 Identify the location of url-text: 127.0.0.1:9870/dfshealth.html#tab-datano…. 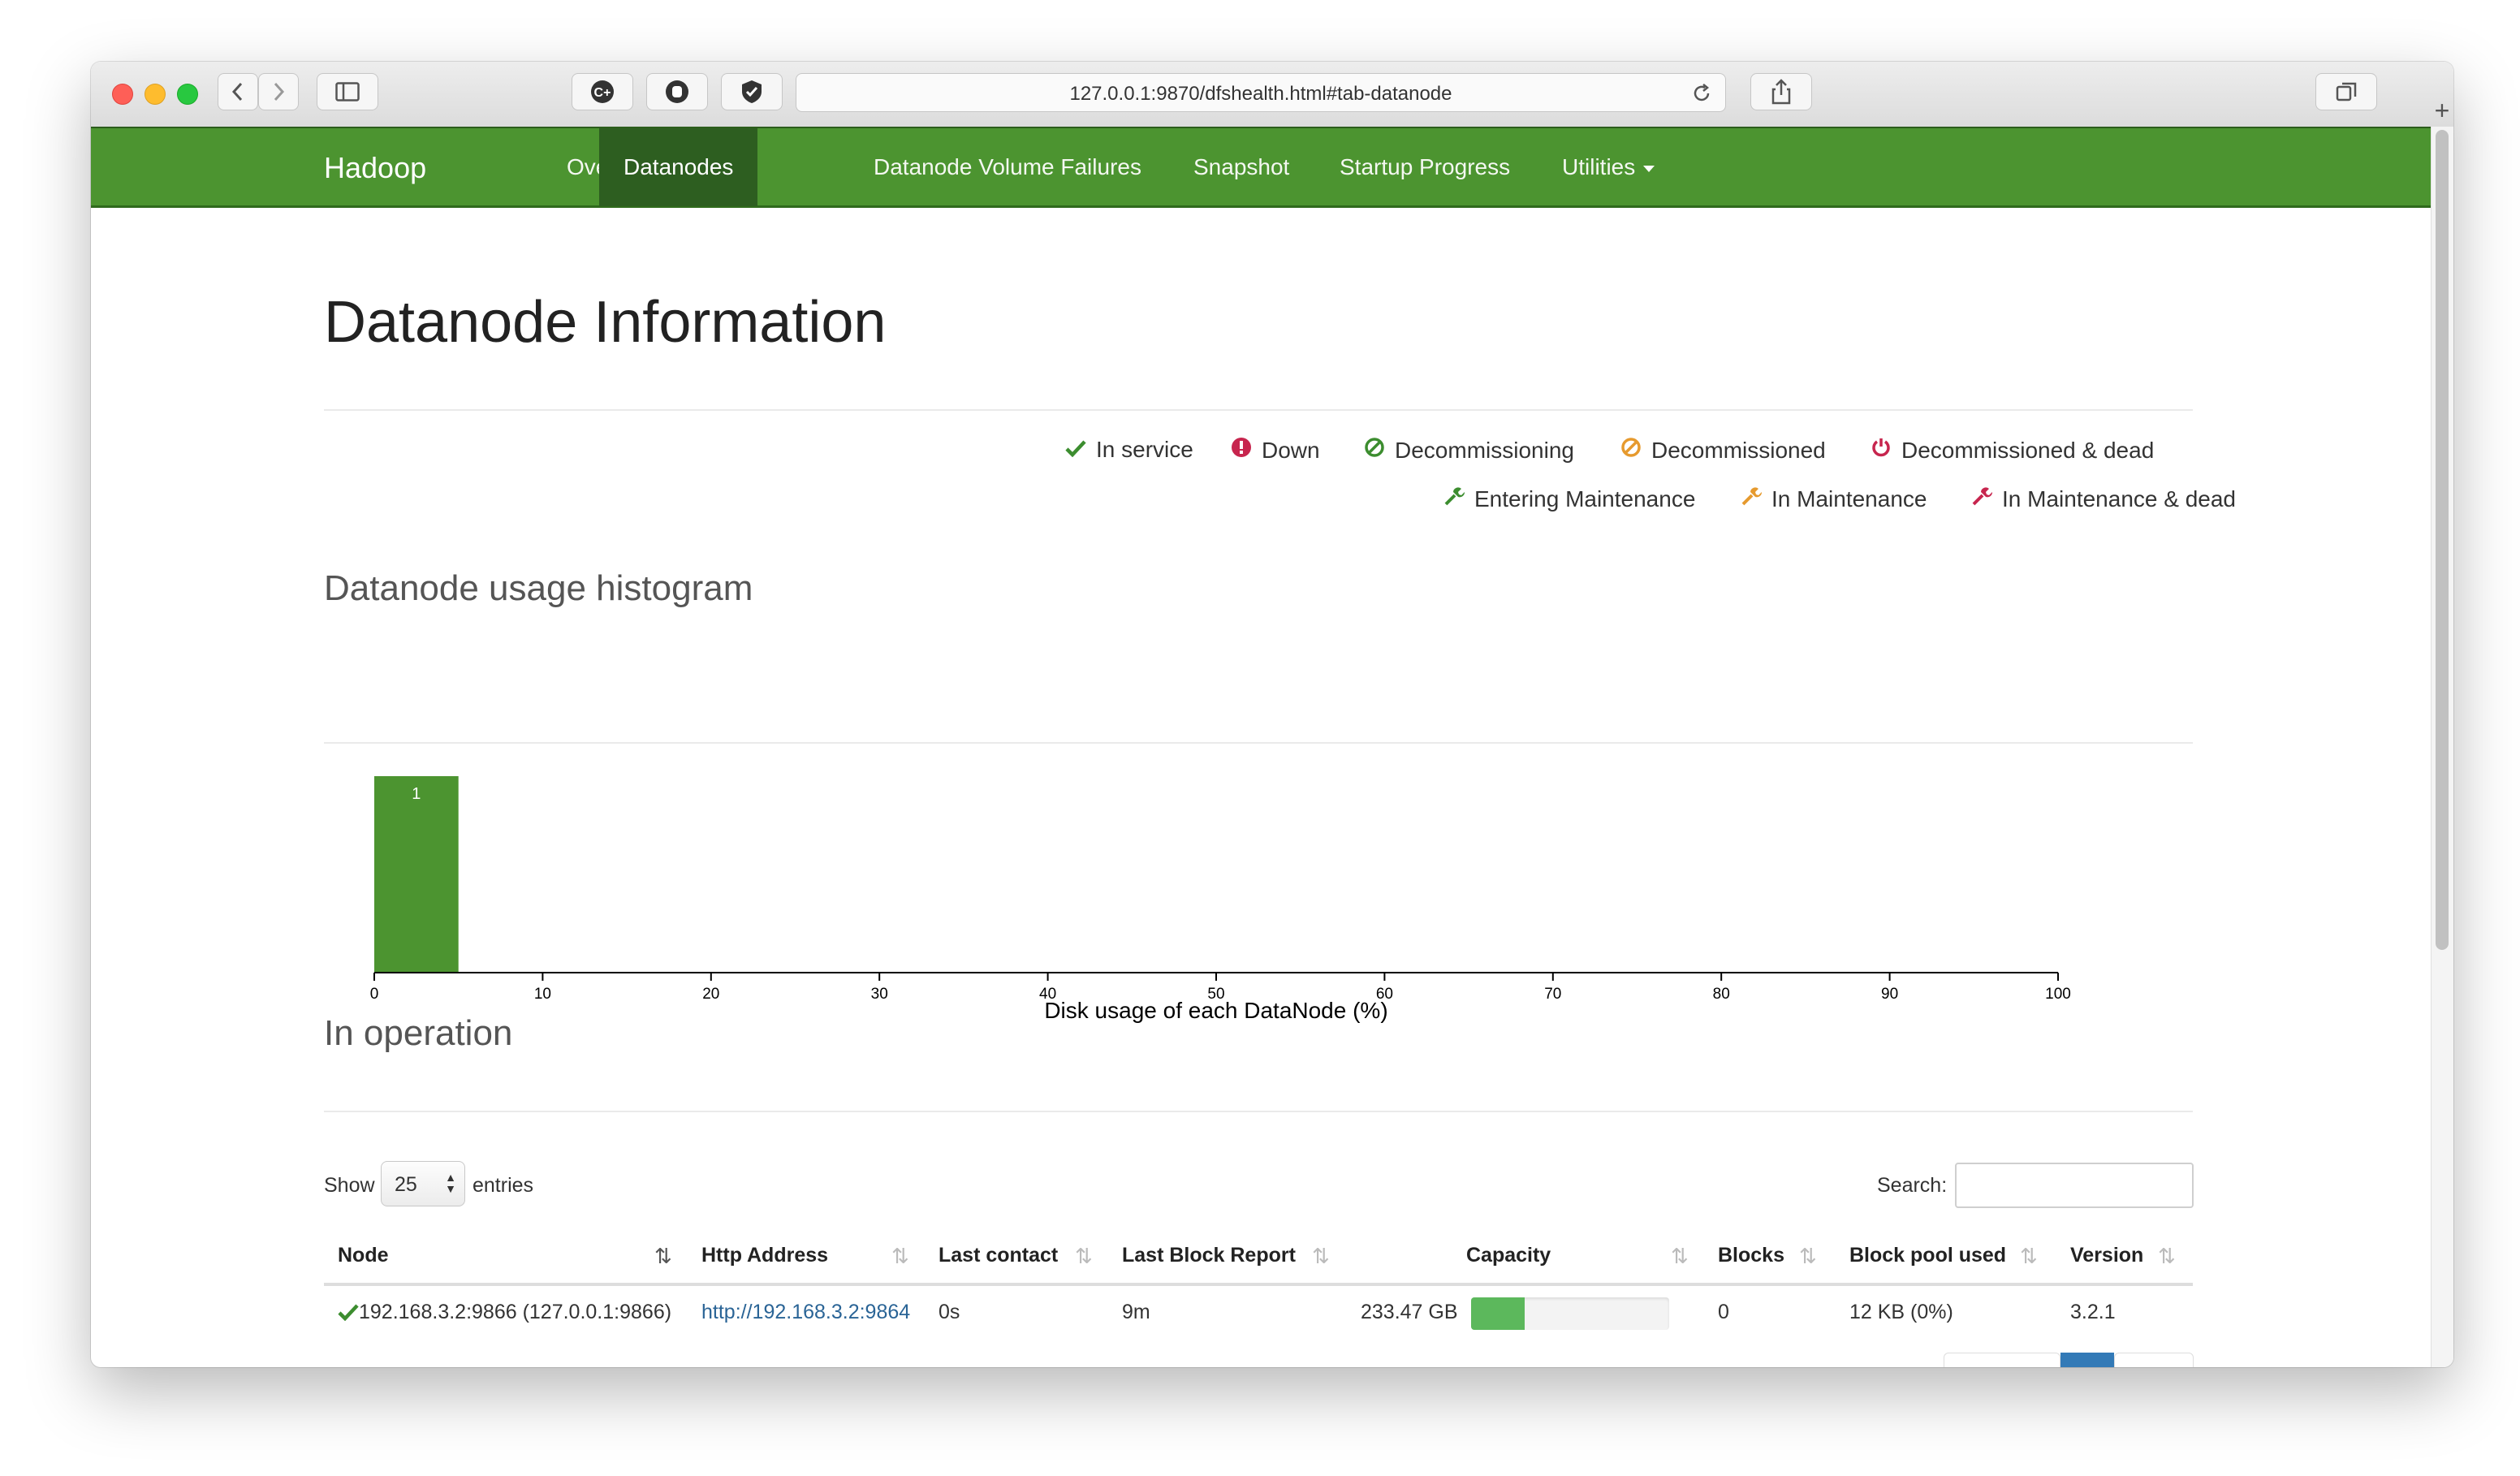
(1260, 94).